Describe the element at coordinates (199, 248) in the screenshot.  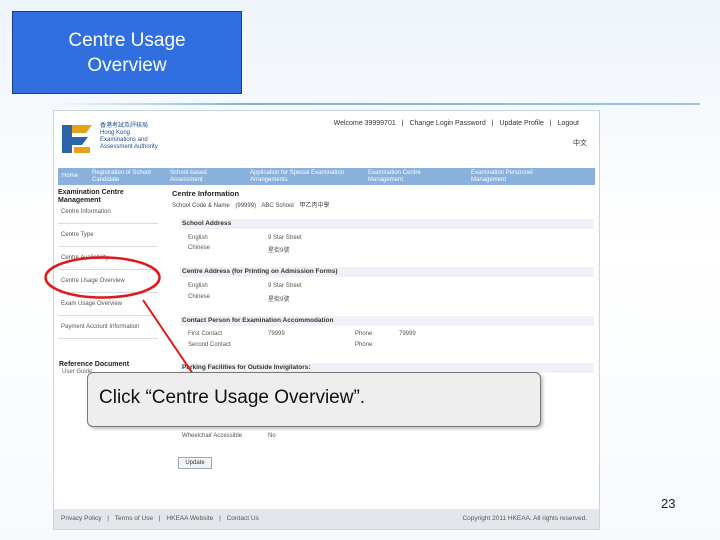
I see `school-chinese-label: Chinese` at that location.